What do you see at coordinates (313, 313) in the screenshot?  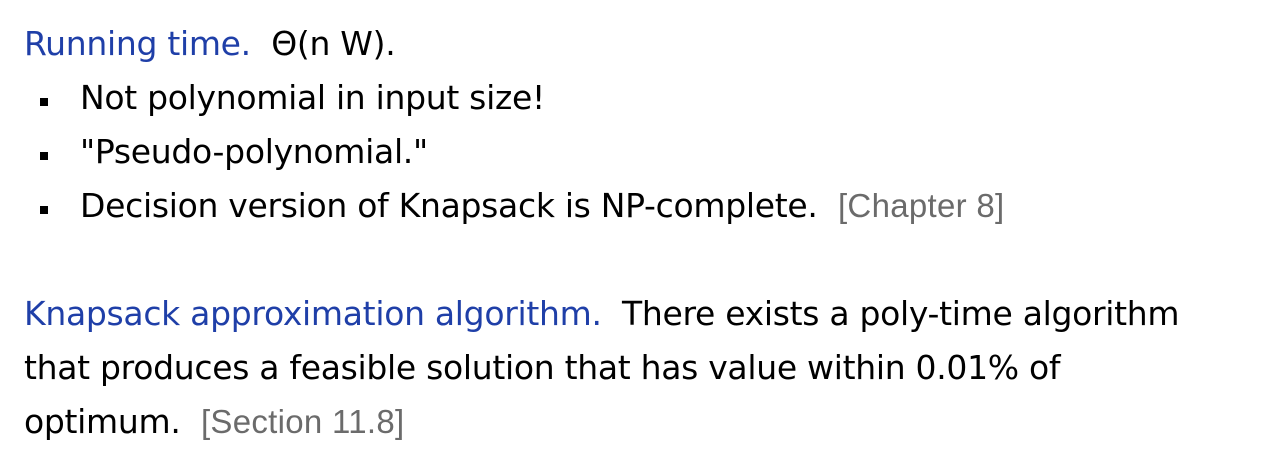 I see `approximation-heading: Knapsack approximation algorithm.` at bounding box center [313, 313].